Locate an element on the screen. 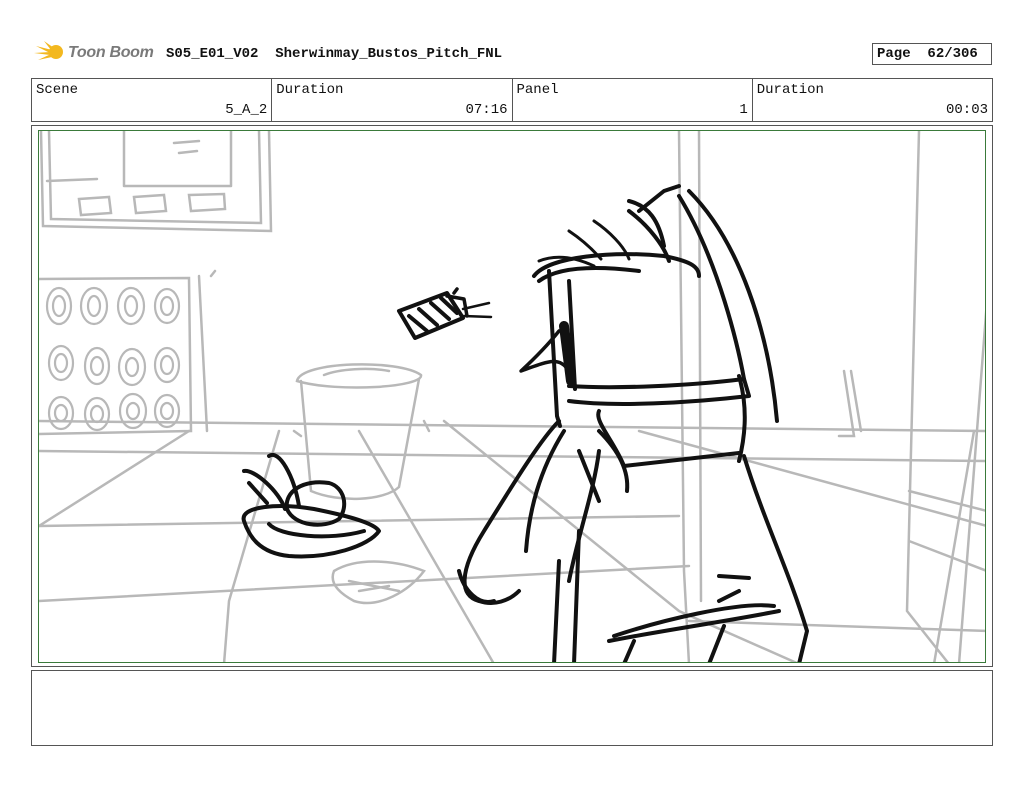 The width and height of the screenshot is (1024, 793). page-number: 62/306 is located at coordinates (952, 54).